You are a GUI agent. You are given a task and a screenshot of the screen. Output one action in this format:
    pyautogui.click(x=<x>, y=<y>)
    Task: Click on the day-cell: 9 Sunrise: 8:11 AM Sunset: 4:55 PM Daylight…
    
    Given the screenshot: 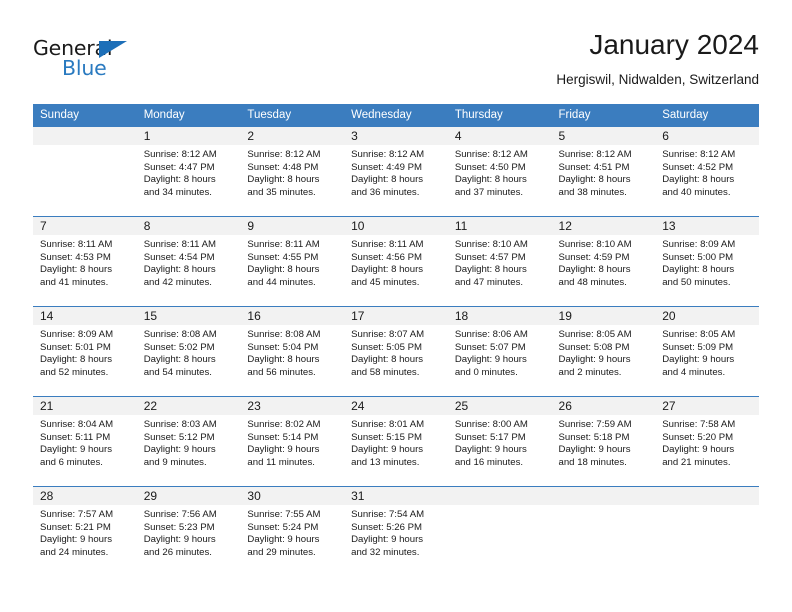 What is the action you would take?
    pyautogui.click(x=292, y=261)
    